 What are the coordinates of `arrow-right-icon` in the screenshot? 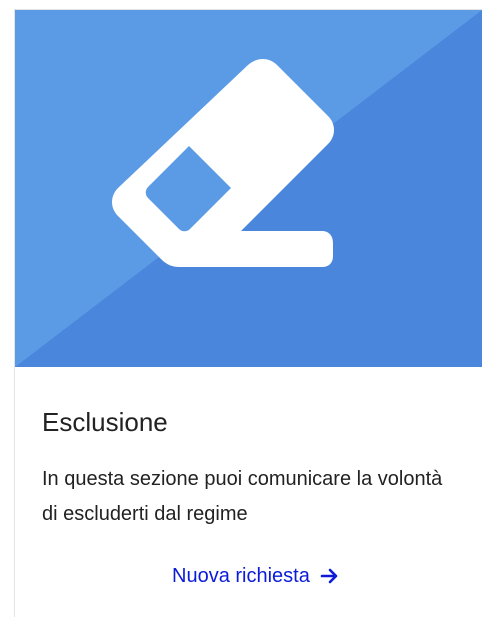 It's located at (329, 576).